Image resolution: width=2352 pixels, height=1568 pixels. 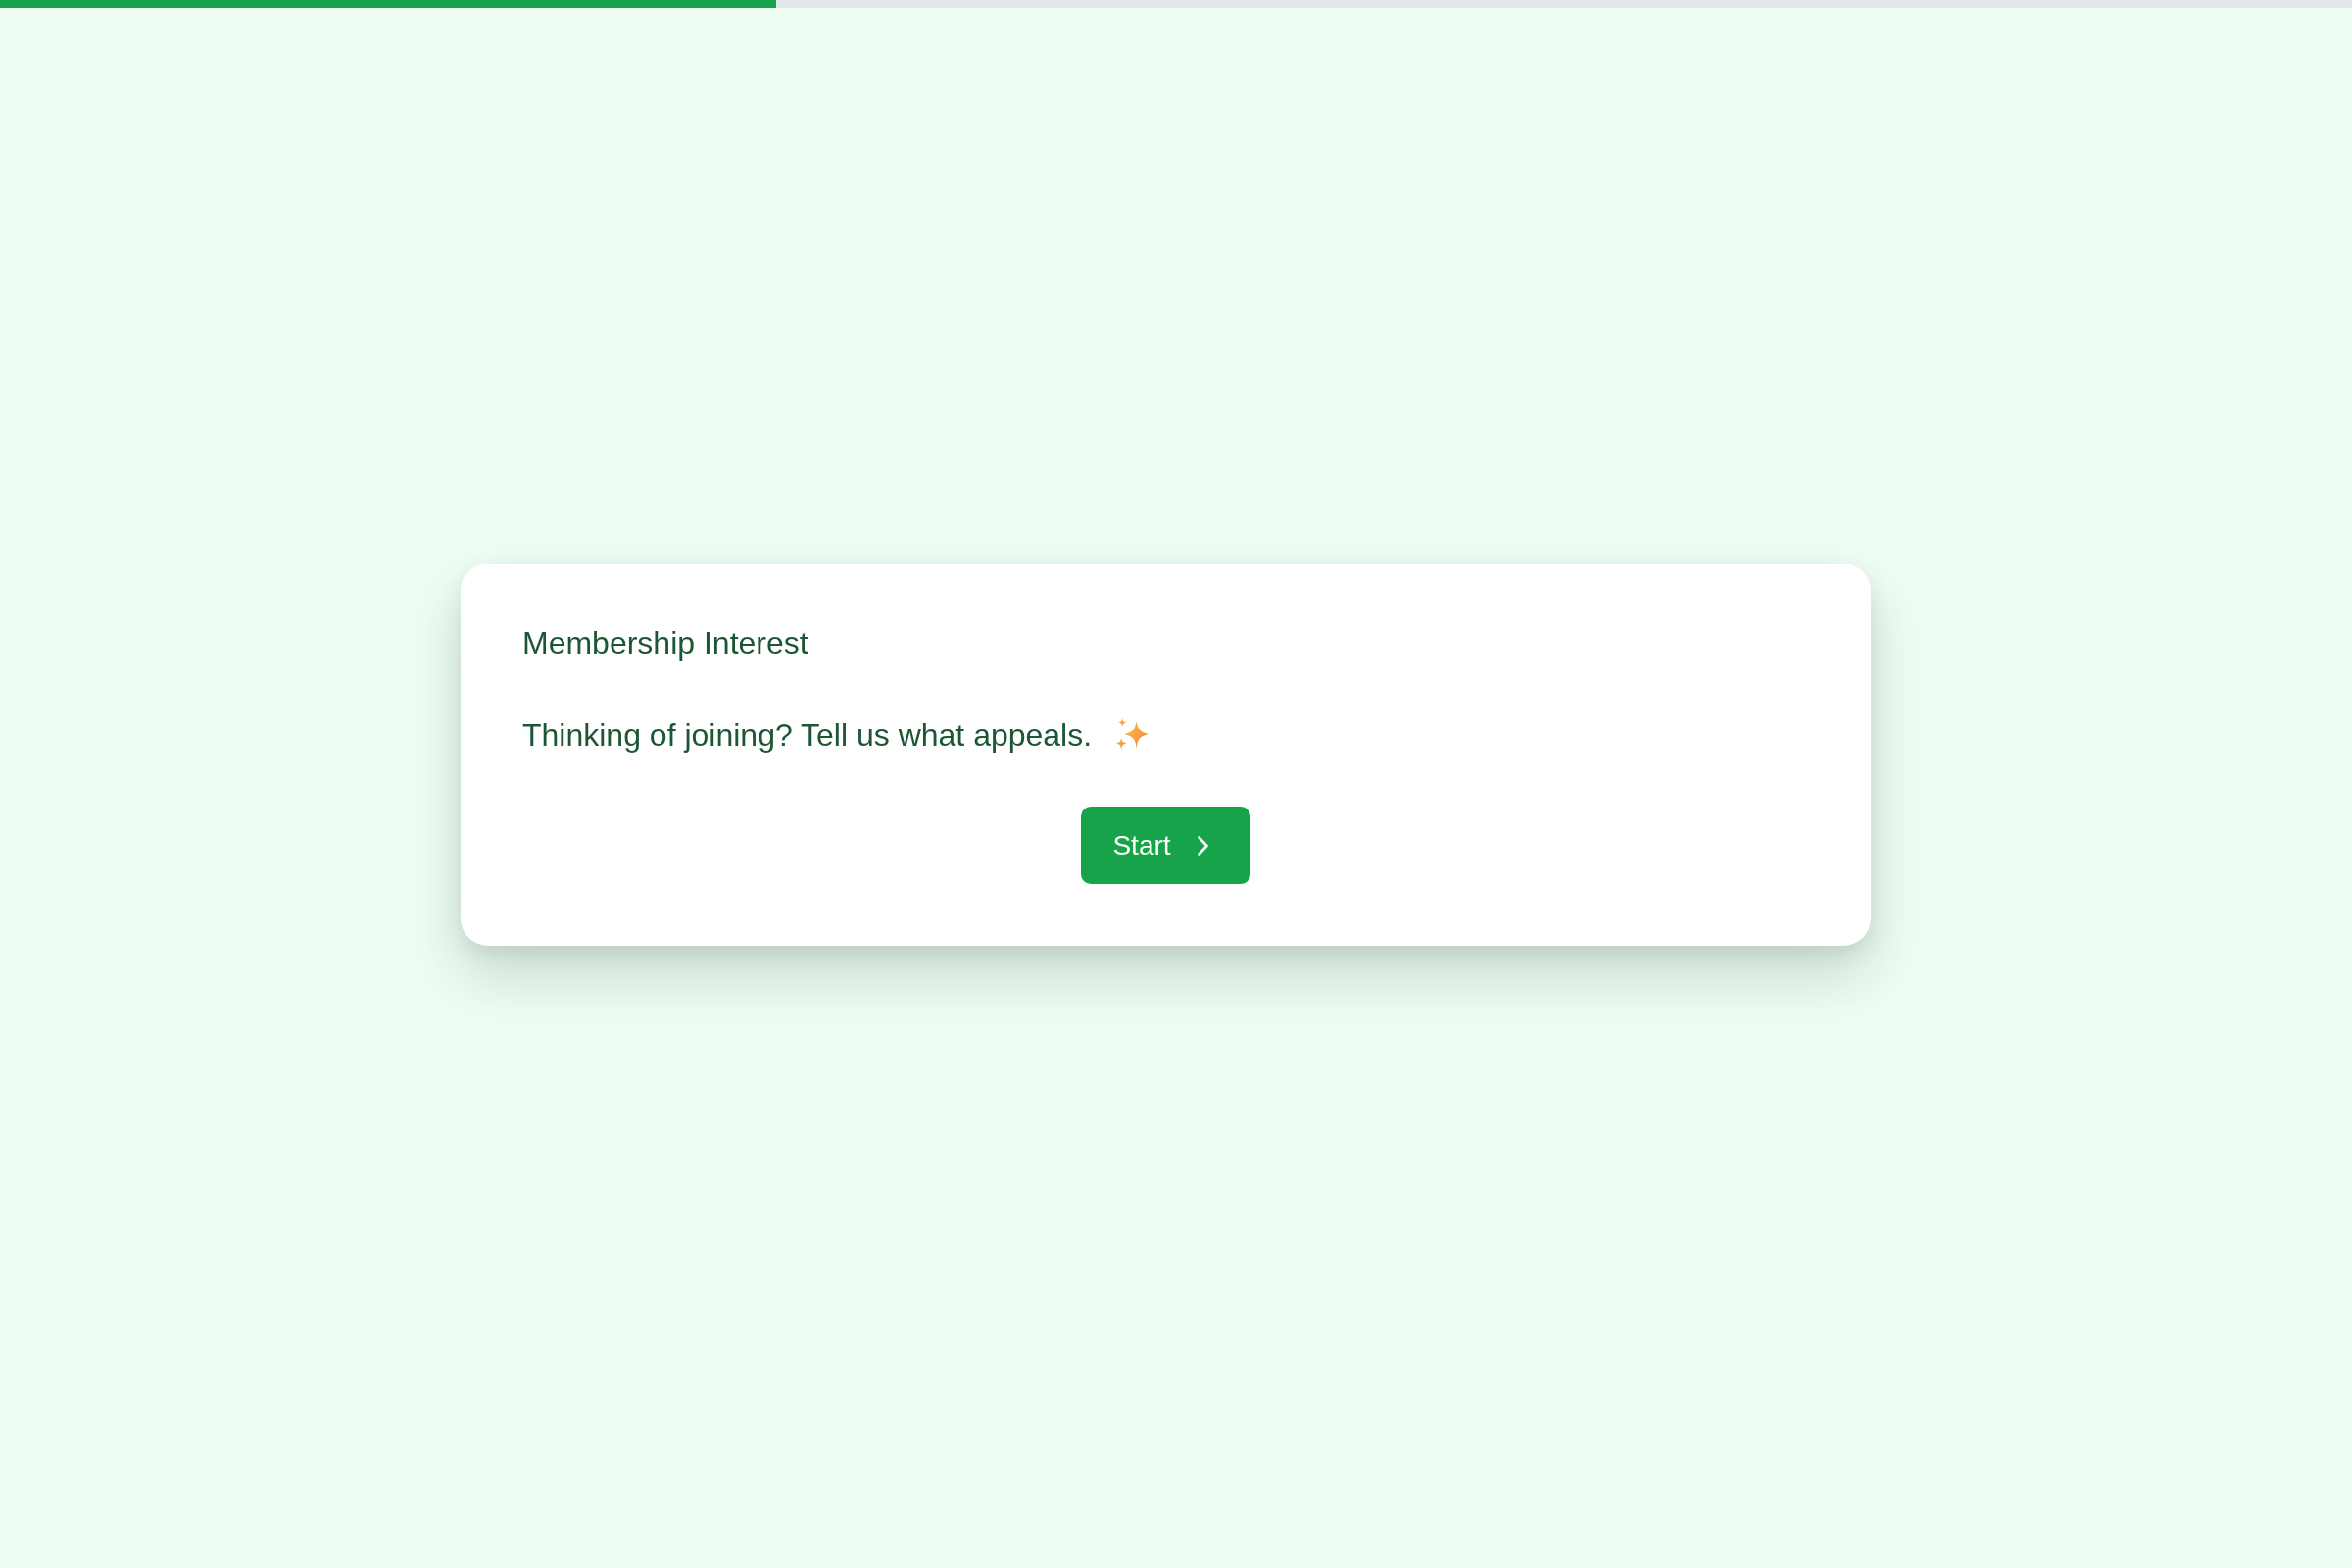 I want to click on chevron-right-icon, so click(x=1202, y=846).